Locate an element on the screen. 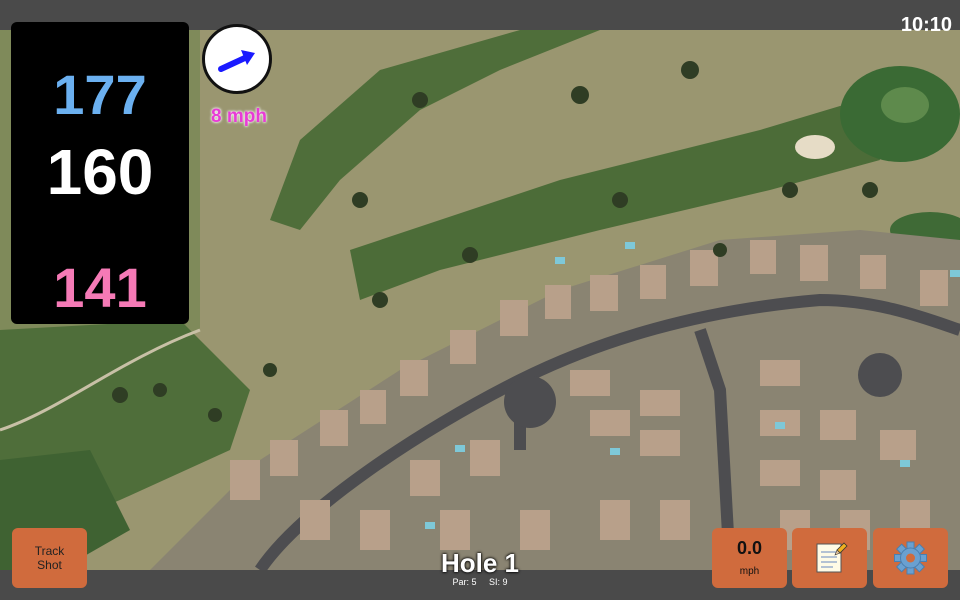 The width and height of the screenshot is (960, 600). hole-par: Par: 5 is located at coordinates (464, 582).